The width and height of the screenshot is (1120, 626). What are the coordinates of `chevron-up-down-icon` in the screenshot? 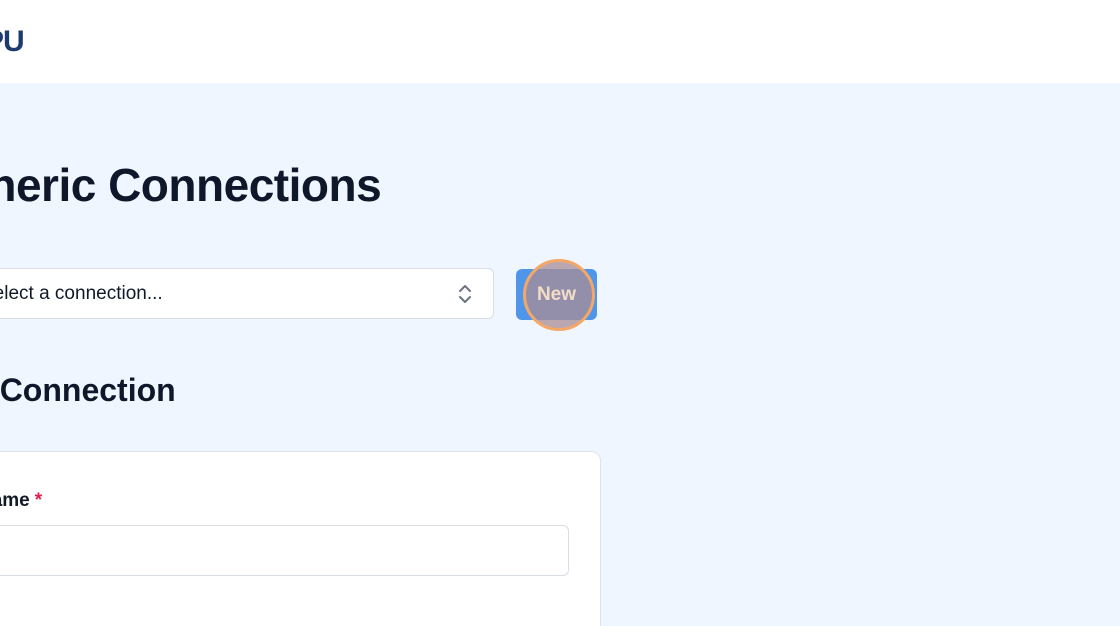 It's located at (465, 294).